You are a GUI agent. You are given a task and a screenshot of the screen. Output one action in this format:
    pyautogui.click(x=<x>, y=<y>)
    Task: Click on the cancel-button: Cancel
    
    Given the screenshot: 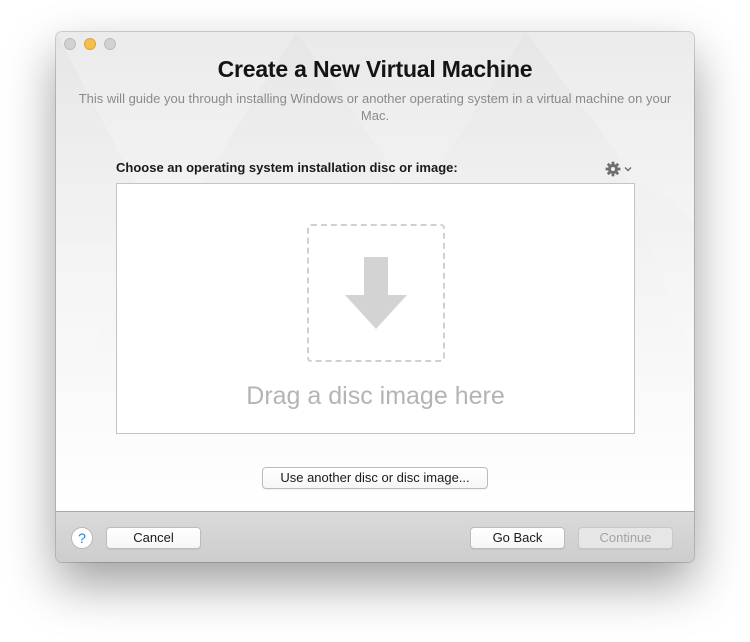 What is the action you would take?
    pyautogui.click(x=153, y=538)
    